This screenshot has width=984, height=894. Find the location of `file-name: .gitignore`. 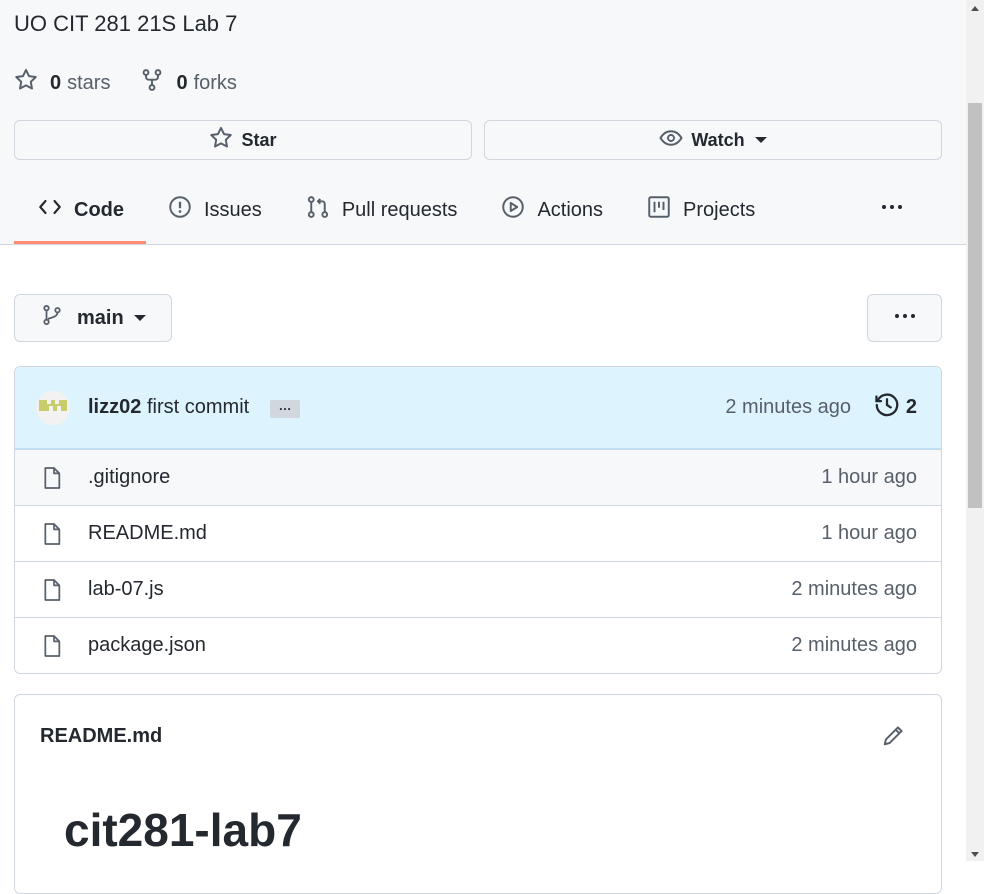

file-name: .gitignore is located at coordinates (129, 477).